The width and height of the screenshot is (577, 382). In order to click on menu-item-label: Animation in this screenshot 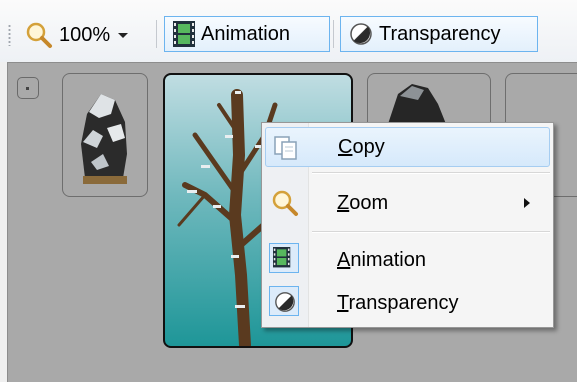, I will do `click(381, 259)`.